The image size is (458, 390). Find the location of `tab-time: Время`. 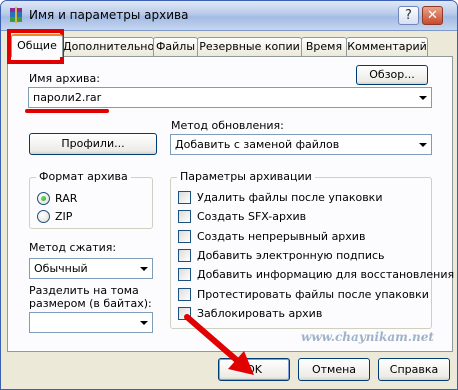

tab-time: Время is located at coordinates (324, 46).